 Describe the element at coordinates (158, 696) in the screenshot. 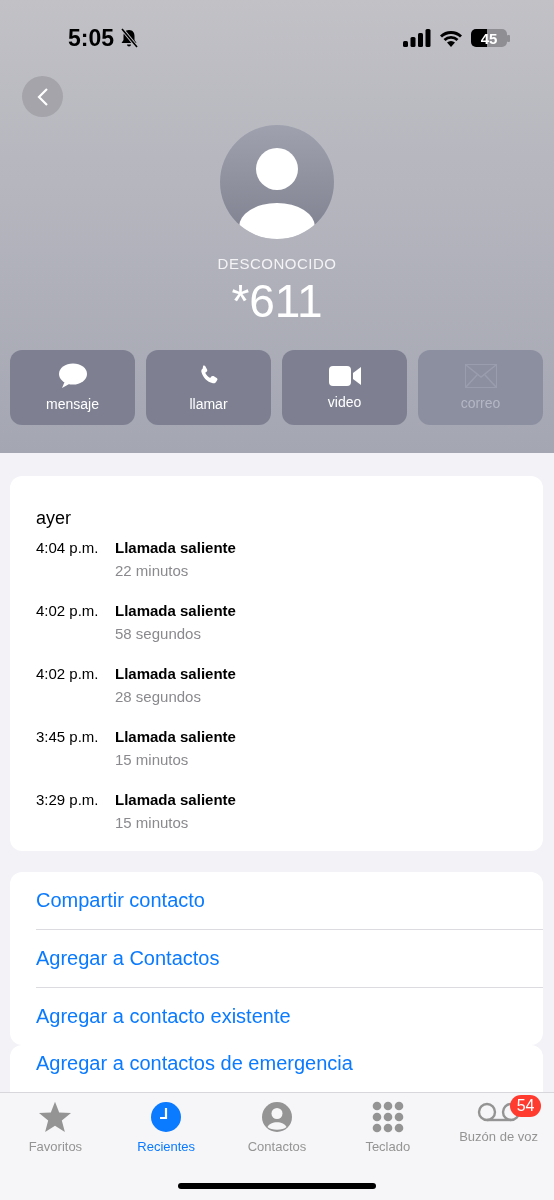

I see `call-duration: 28 segundos` at that location.